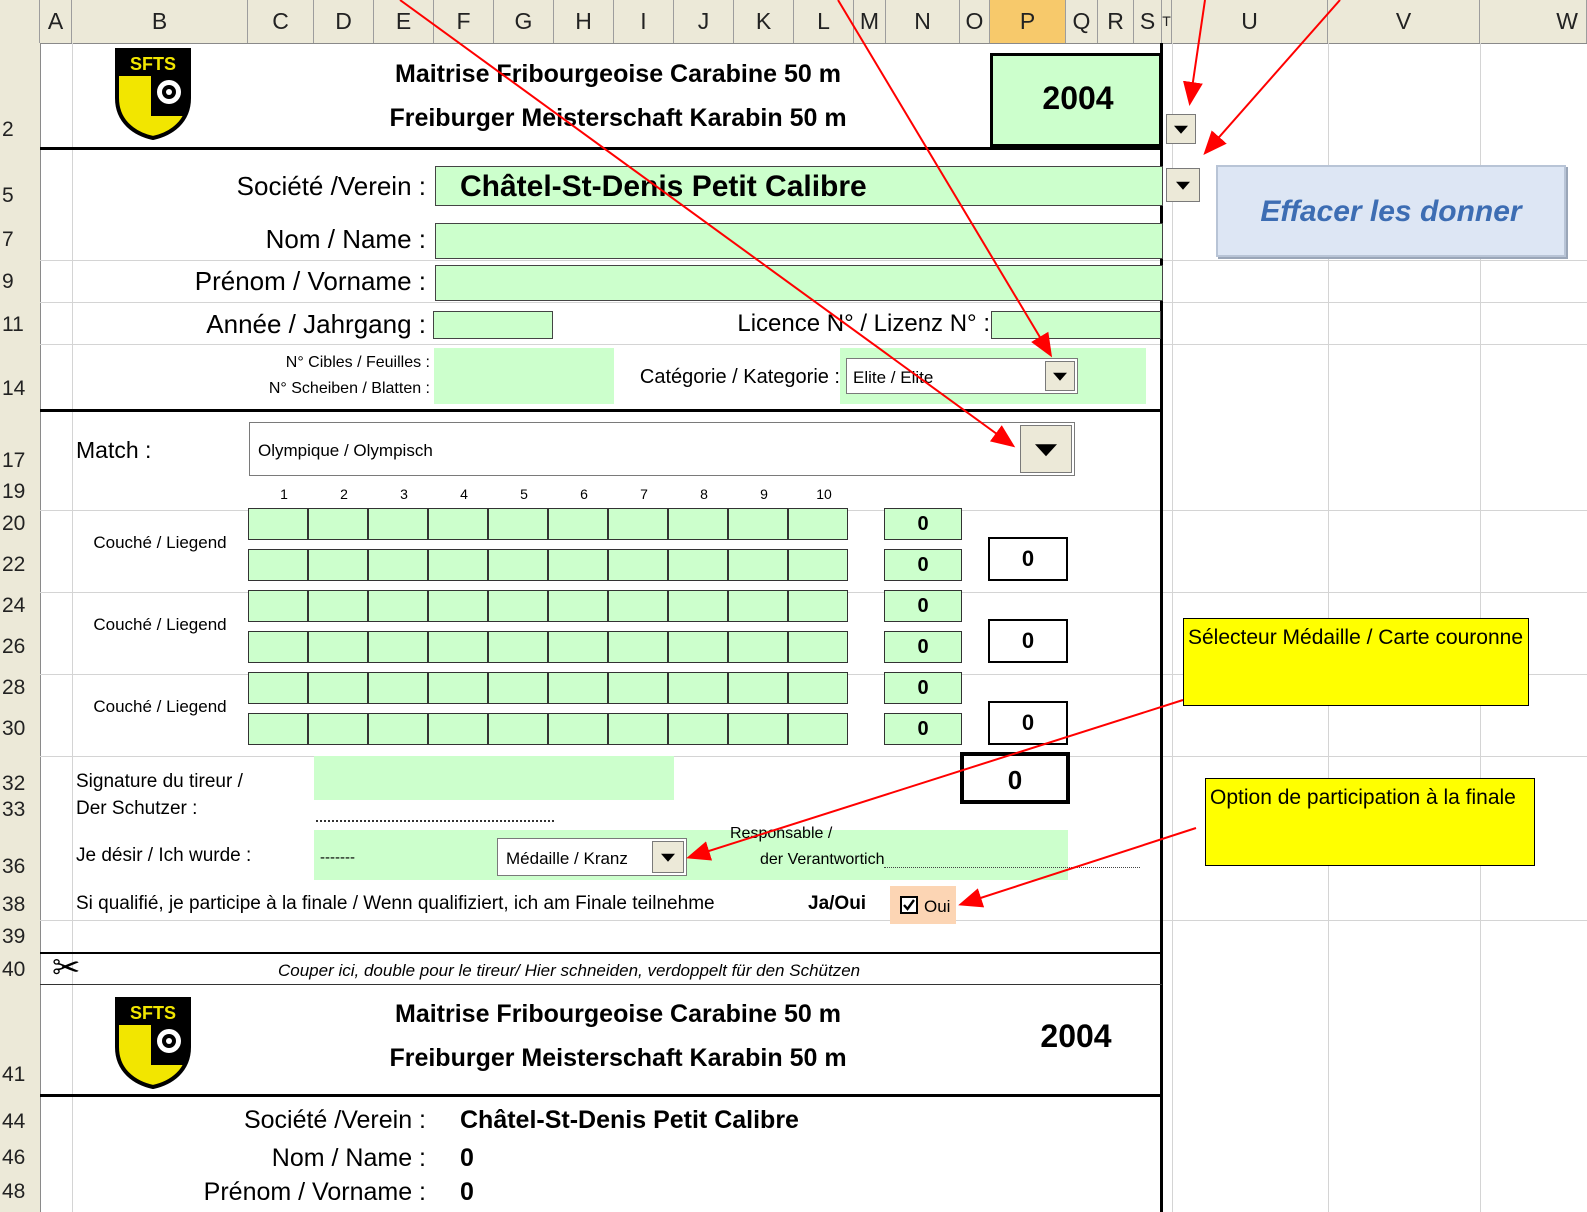 The image size is (1587, 1212). Describe the element at coordinates (1194, 53) in the screenshot. I see `arrow-to-year-dropdown` at that location.